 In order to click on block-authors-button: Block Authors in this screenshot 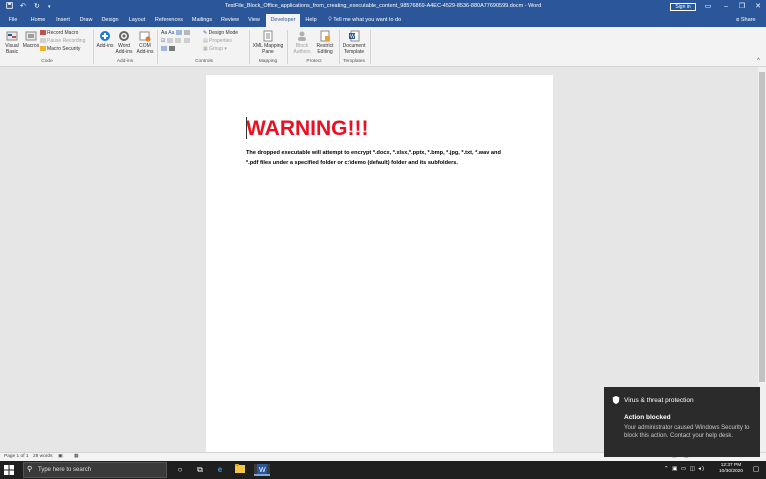, I will do `click(302, 42)`.